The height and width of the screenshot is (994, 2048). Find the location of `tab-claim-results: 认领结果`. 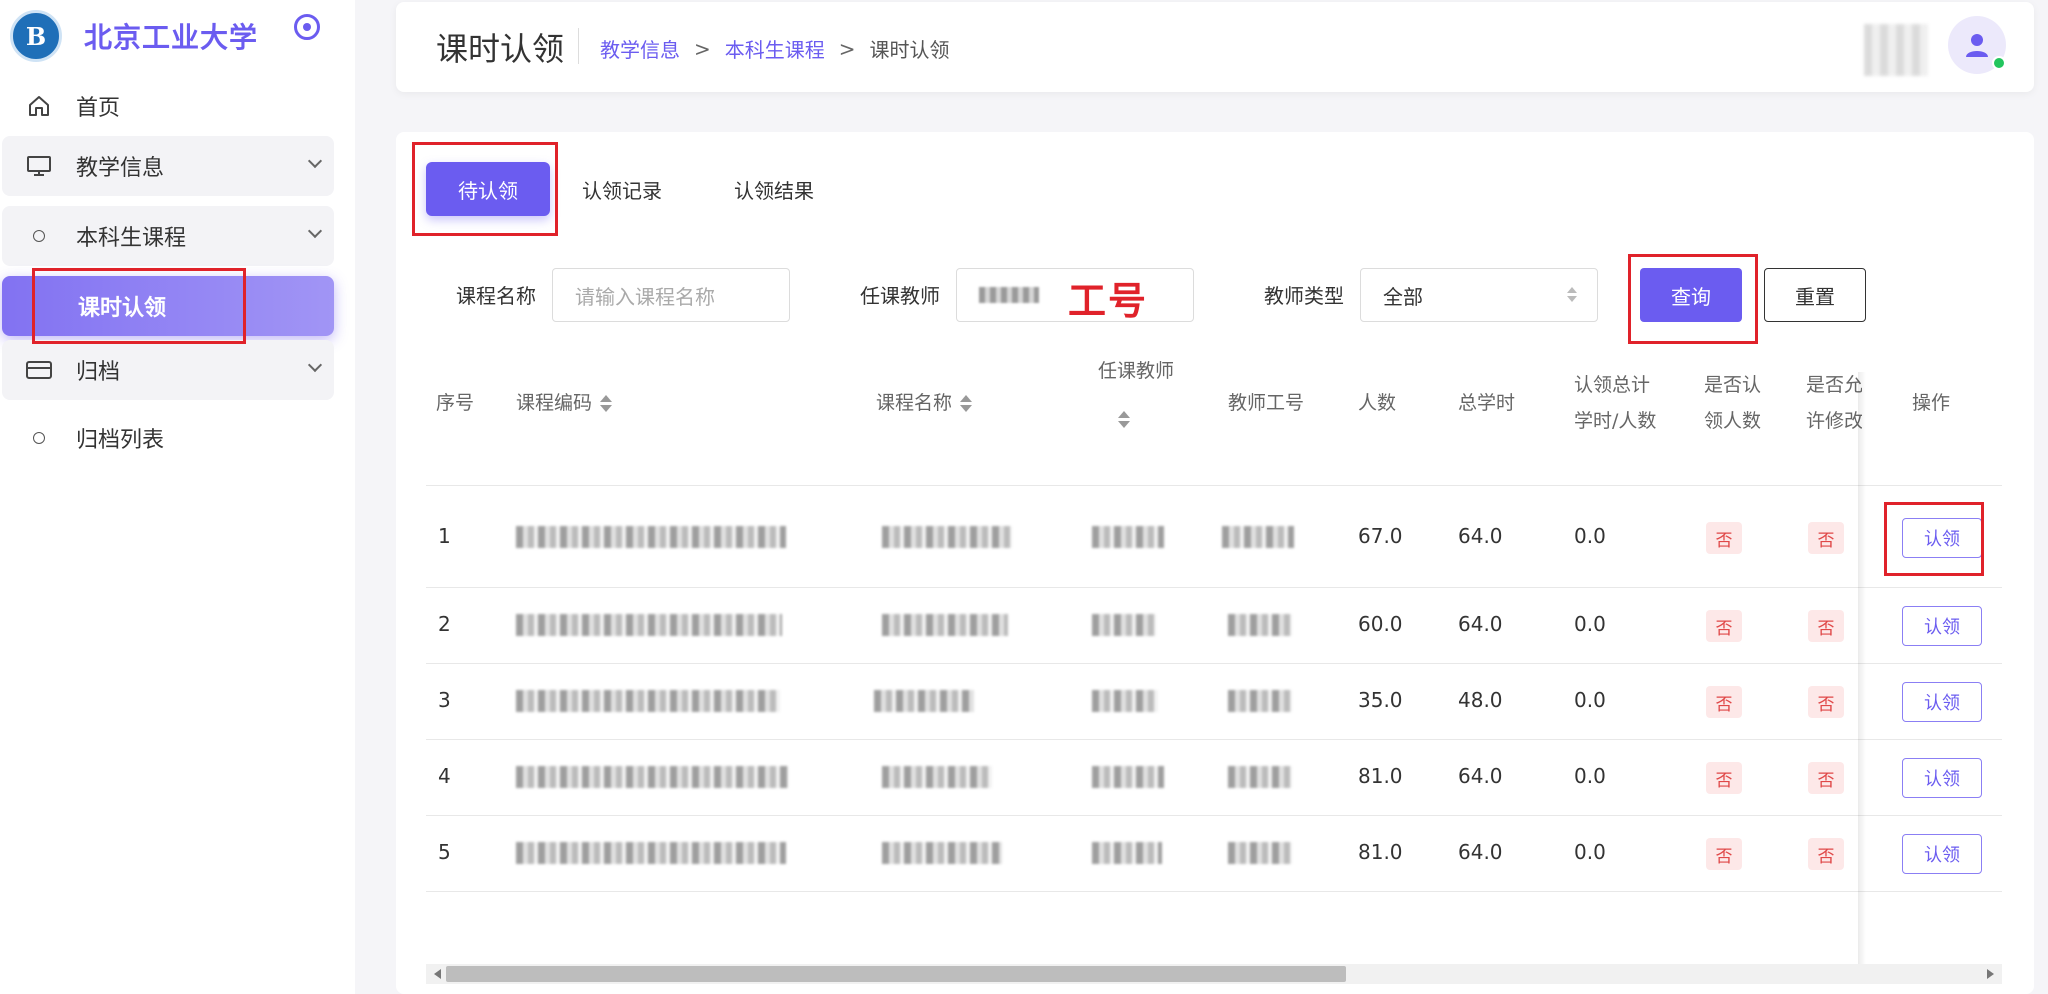

tab-claim-results: 认领结果 is located at coordinates (774, 189).